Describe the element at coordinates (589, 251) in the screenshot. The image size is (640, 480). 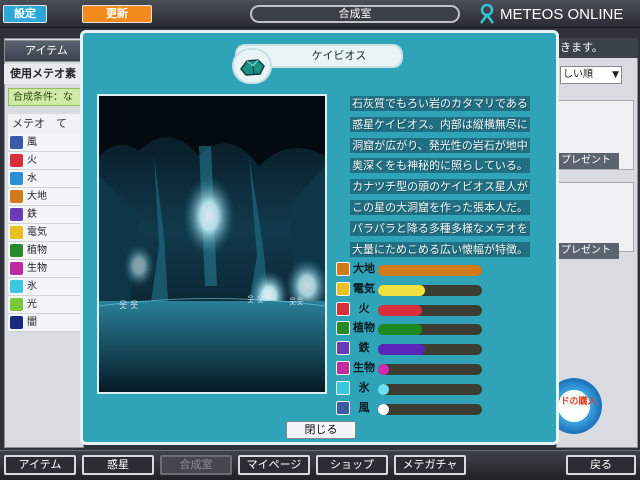
I see `present-button-2: プレゼント` at that location.